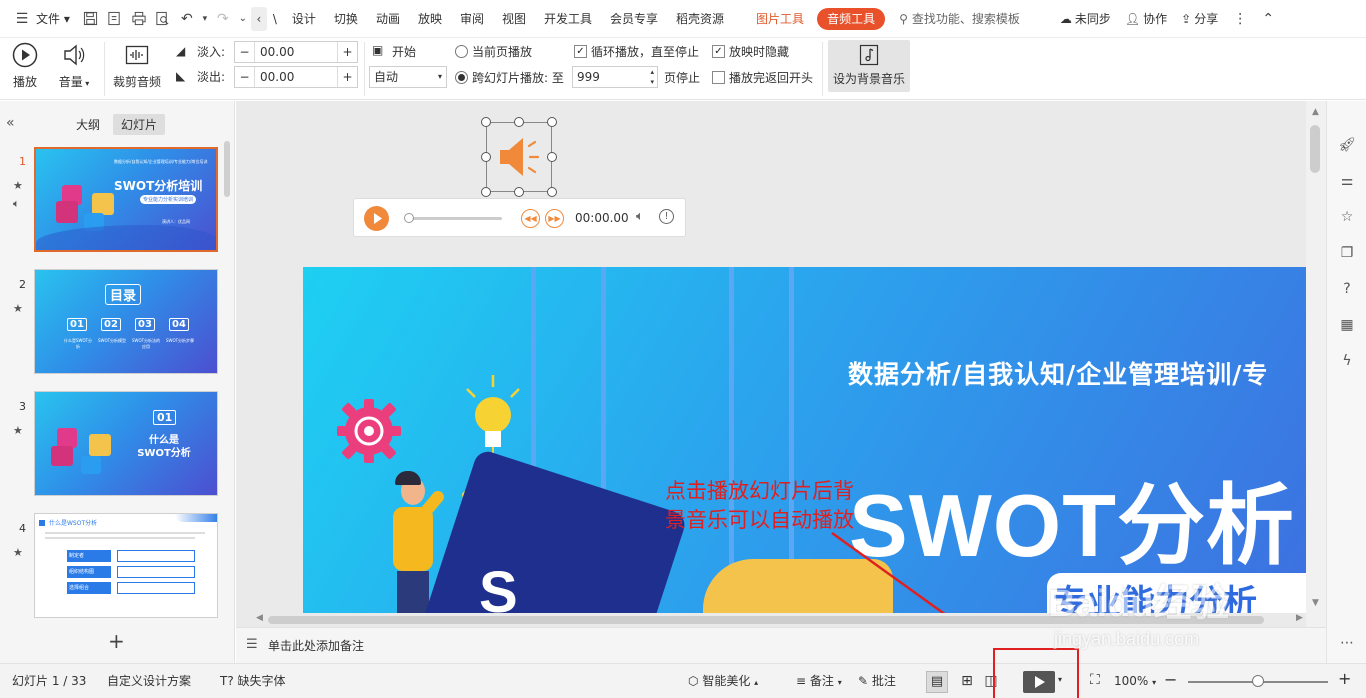 The width and height of the screenshot is (1366, 698). I want to click on tab-member: 会员专享, so click(634, 19).